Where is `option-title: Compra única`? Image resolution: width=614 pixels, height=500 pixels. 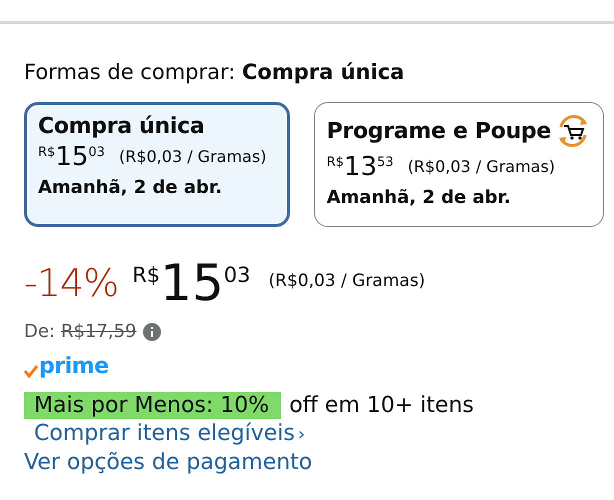 option-title: Compra única is located at coordinates (121, 126).